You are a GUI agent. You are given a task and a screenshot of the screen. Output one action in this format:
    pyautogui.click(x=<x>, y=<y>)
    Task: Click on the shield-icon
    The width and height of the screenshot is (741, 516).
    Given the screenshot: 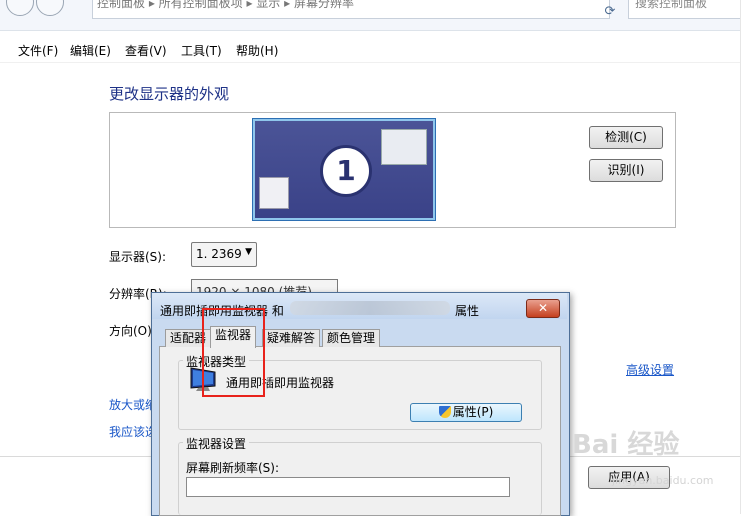 What is the action you would take?
    pyautogui.click(x=444, y=412)
    